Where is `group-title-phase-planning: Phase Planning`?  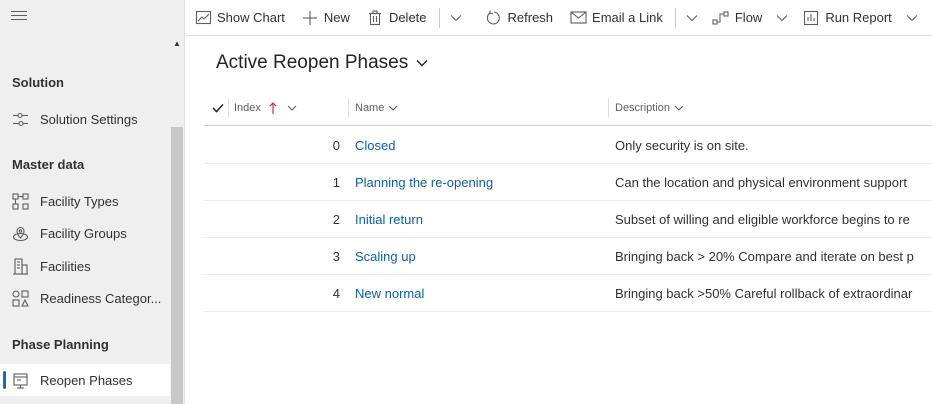
group-title-phase-planning: Phase Planning is located at coordinates (60, 344).